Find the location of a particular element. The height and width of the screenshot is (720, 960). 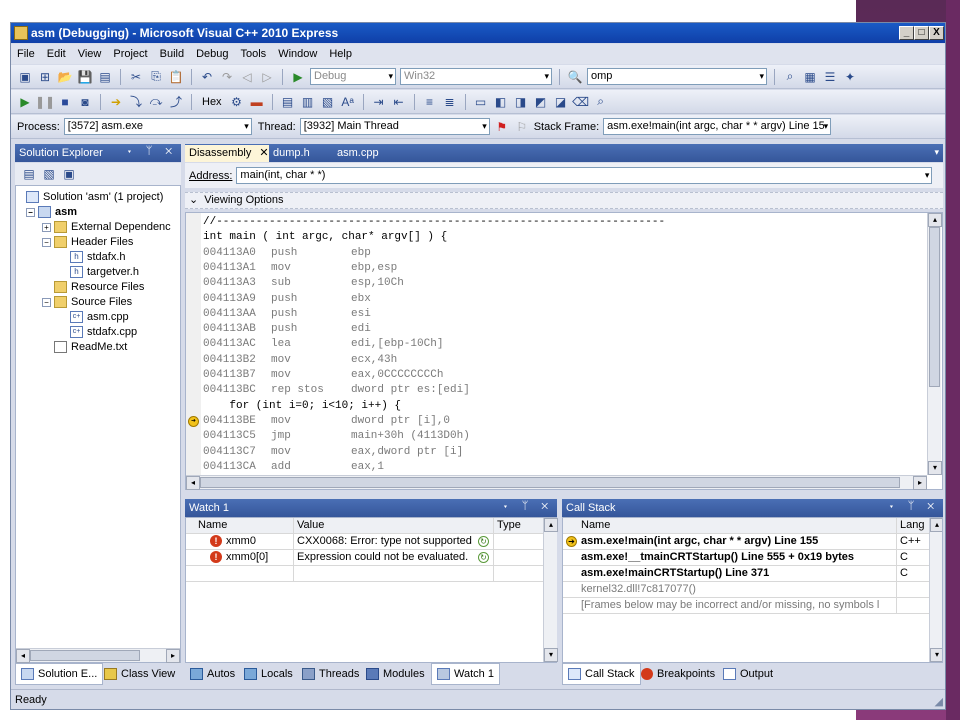

column-header: Value is located at coordinates (394, 525).